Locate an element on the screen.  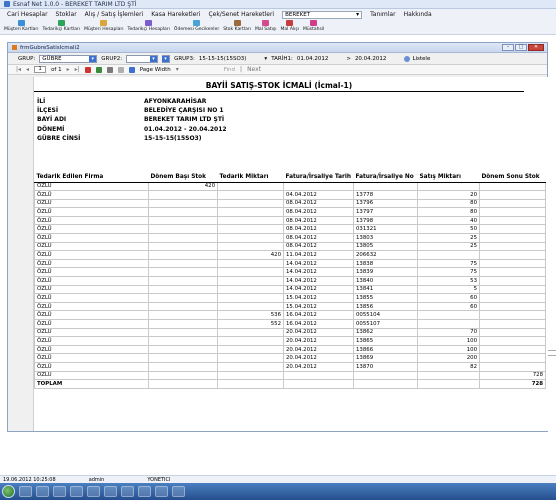
find-input: Find is located at coordinates (229, 70).